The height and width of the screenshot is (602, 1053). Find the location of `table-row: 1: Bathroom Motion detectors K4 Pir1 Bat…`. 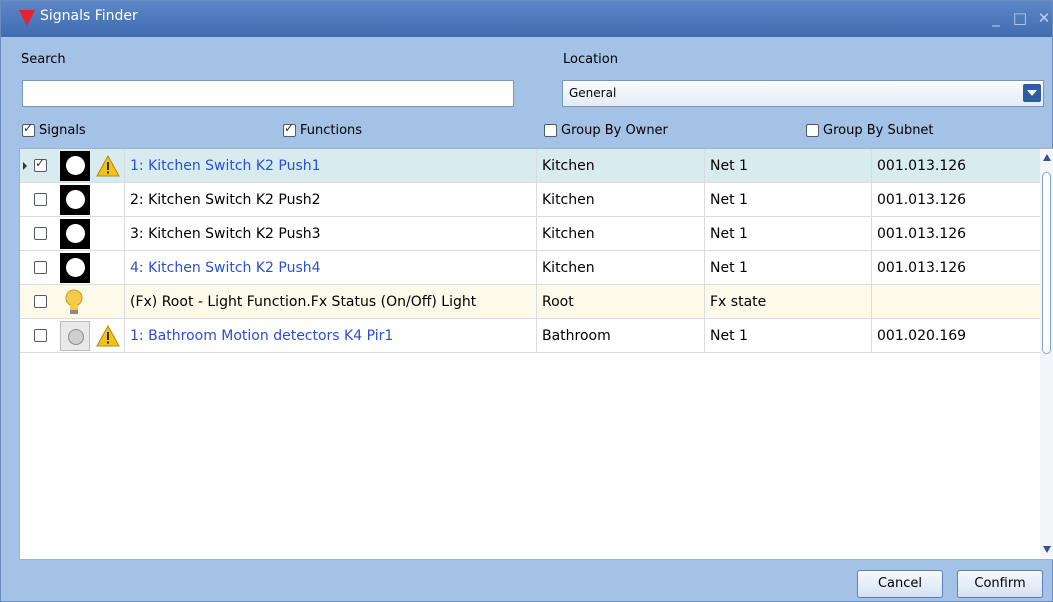

table-row: 1: Bathroom Motion detectors K4 Pir1 Bat… is located at coordinates (530, 336).